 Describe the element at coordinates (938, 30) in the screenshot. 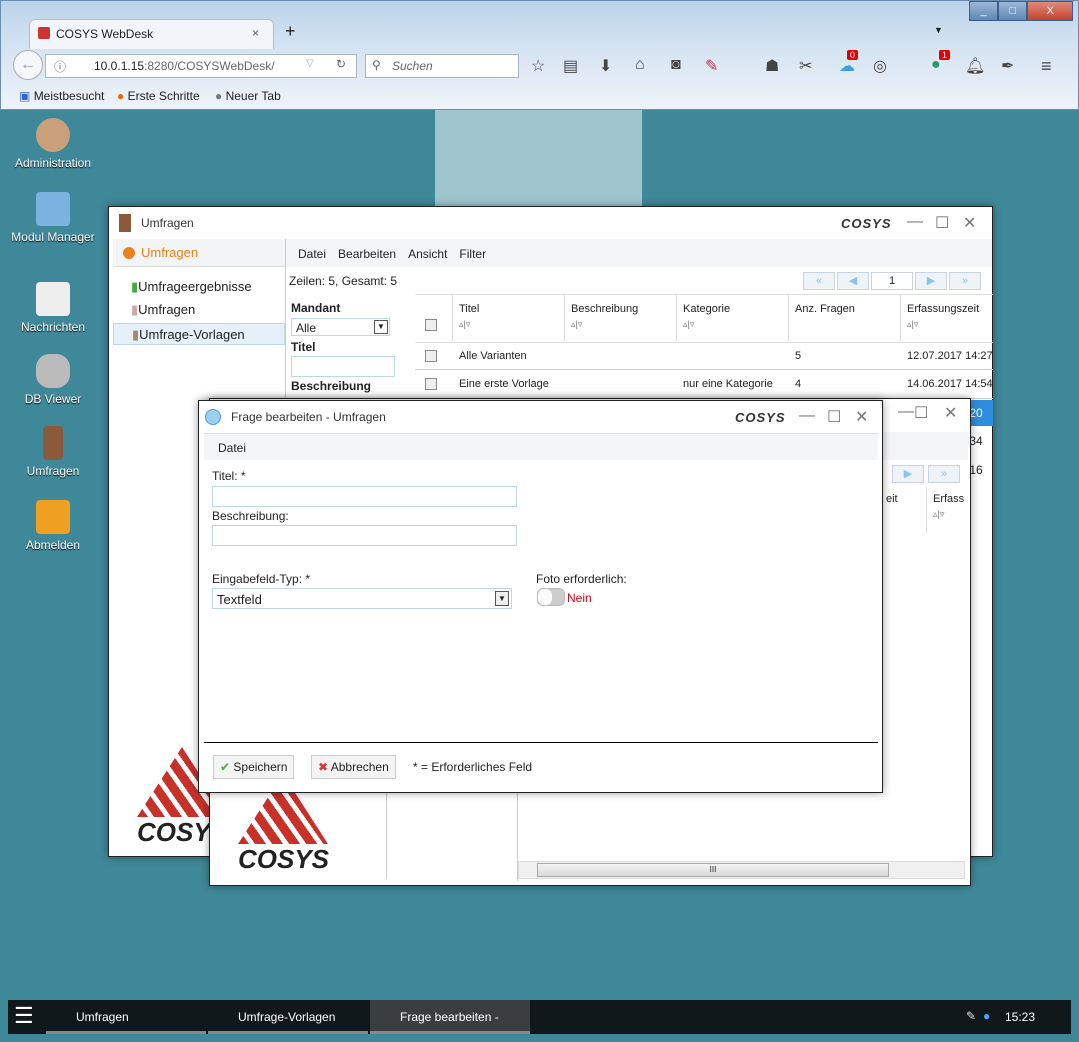

I see `tab-list-icon: ▼` at that location.